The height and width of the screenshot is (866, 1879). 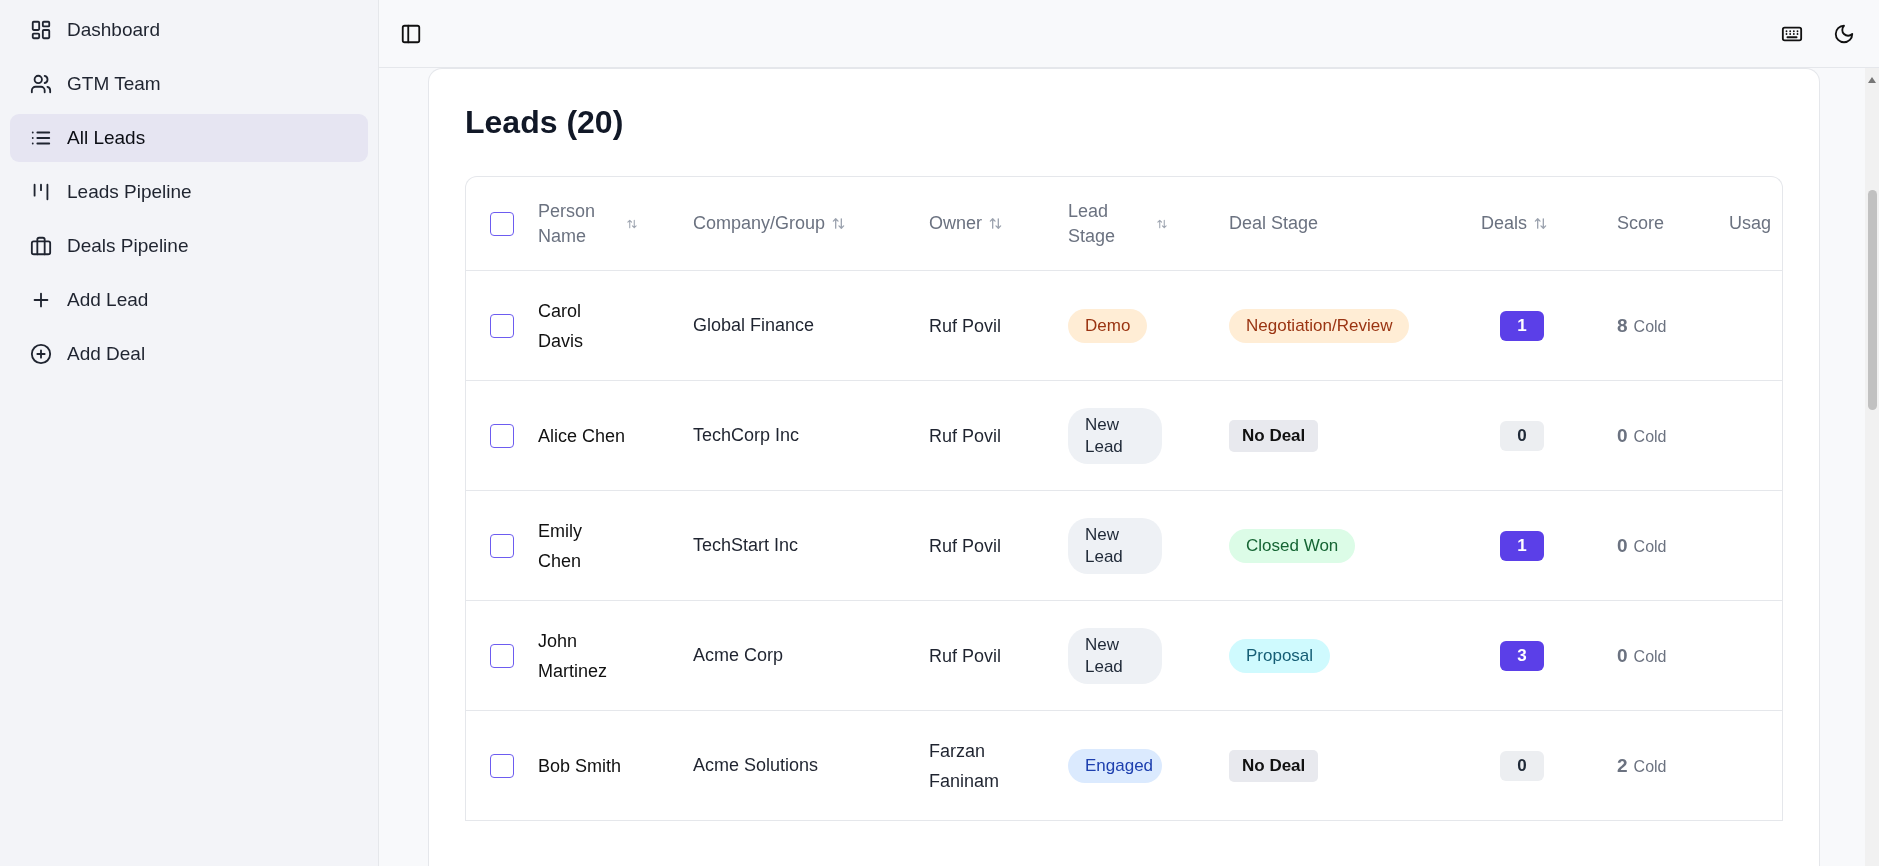 What do you see at coordinates (580, 766) in the screenshot?
I see `person-name: Bob Smith` at bounding box center [580, 766].